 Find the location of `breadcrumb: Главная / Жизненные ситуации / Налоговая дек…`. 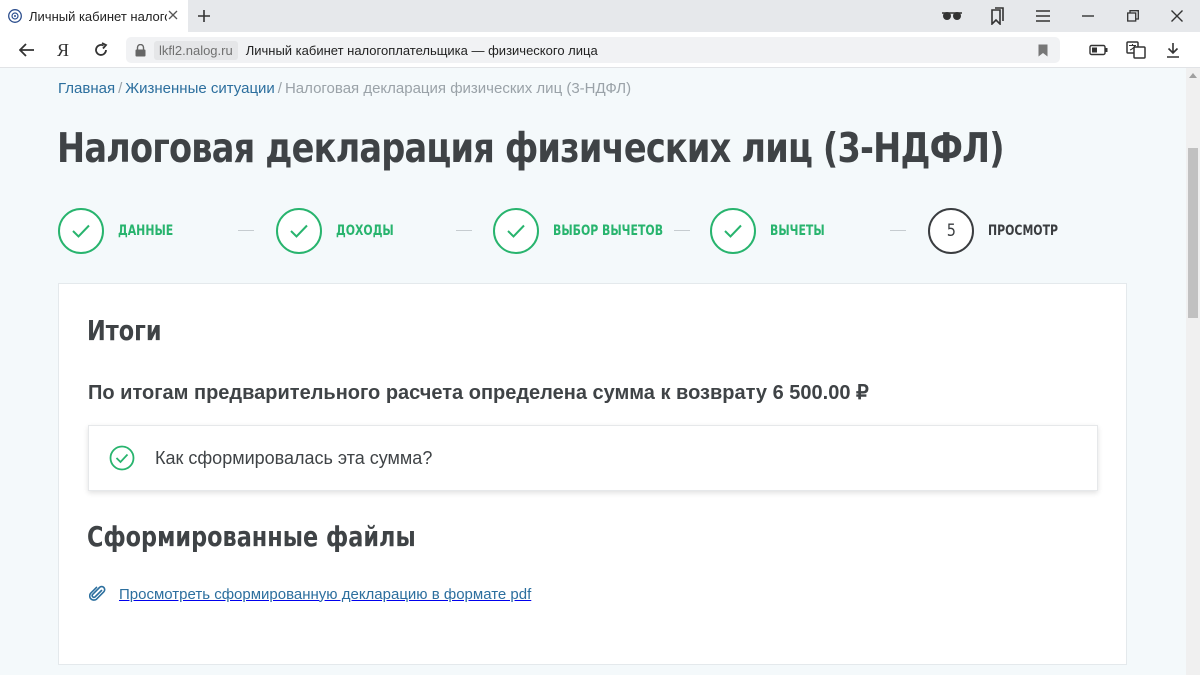

breadcrumb: Главная / Жизненные ситуации / Налоговая дек… is located at coordinates (344, 88).